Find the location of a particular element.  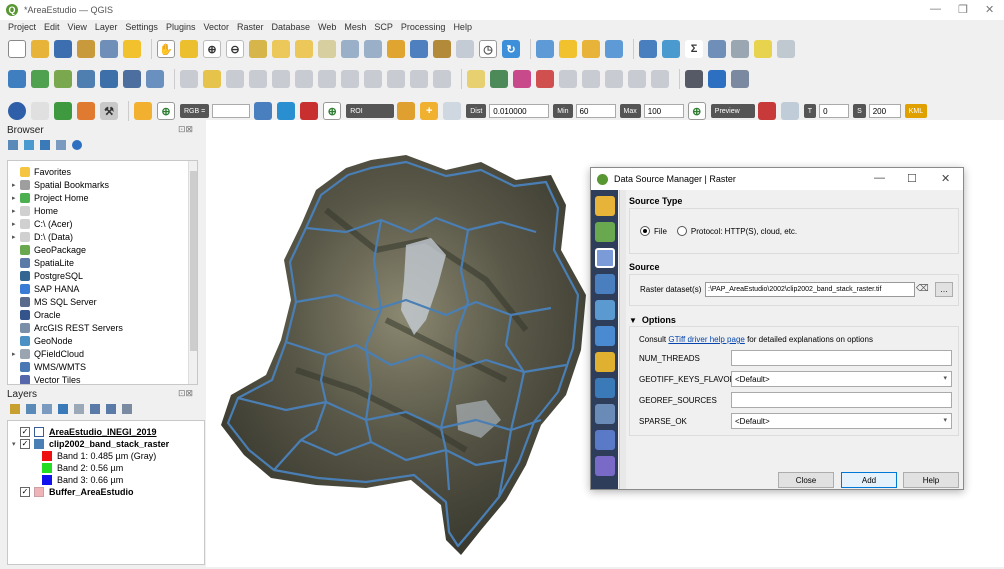

gps-source-icon is located at coordinates (605, 388).